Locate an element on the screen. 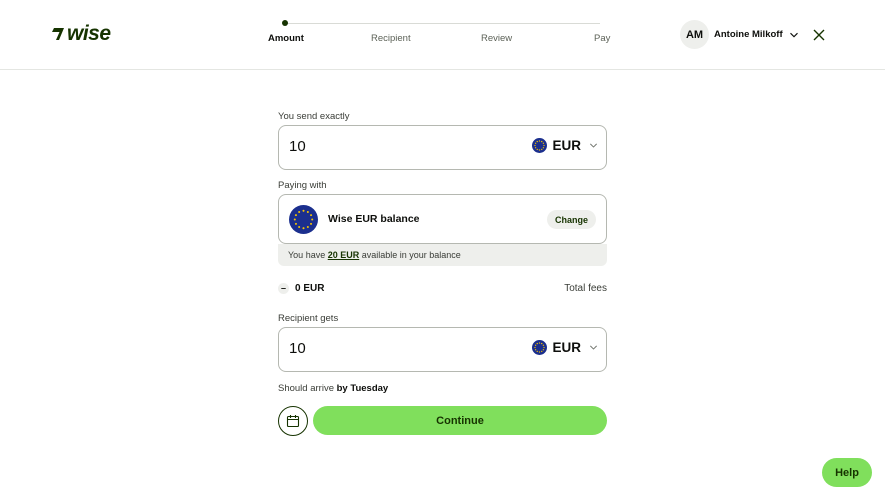 The height and width of the screenshot is (502, 885). fees-label: Total fees is located at coordinates (585, 288).